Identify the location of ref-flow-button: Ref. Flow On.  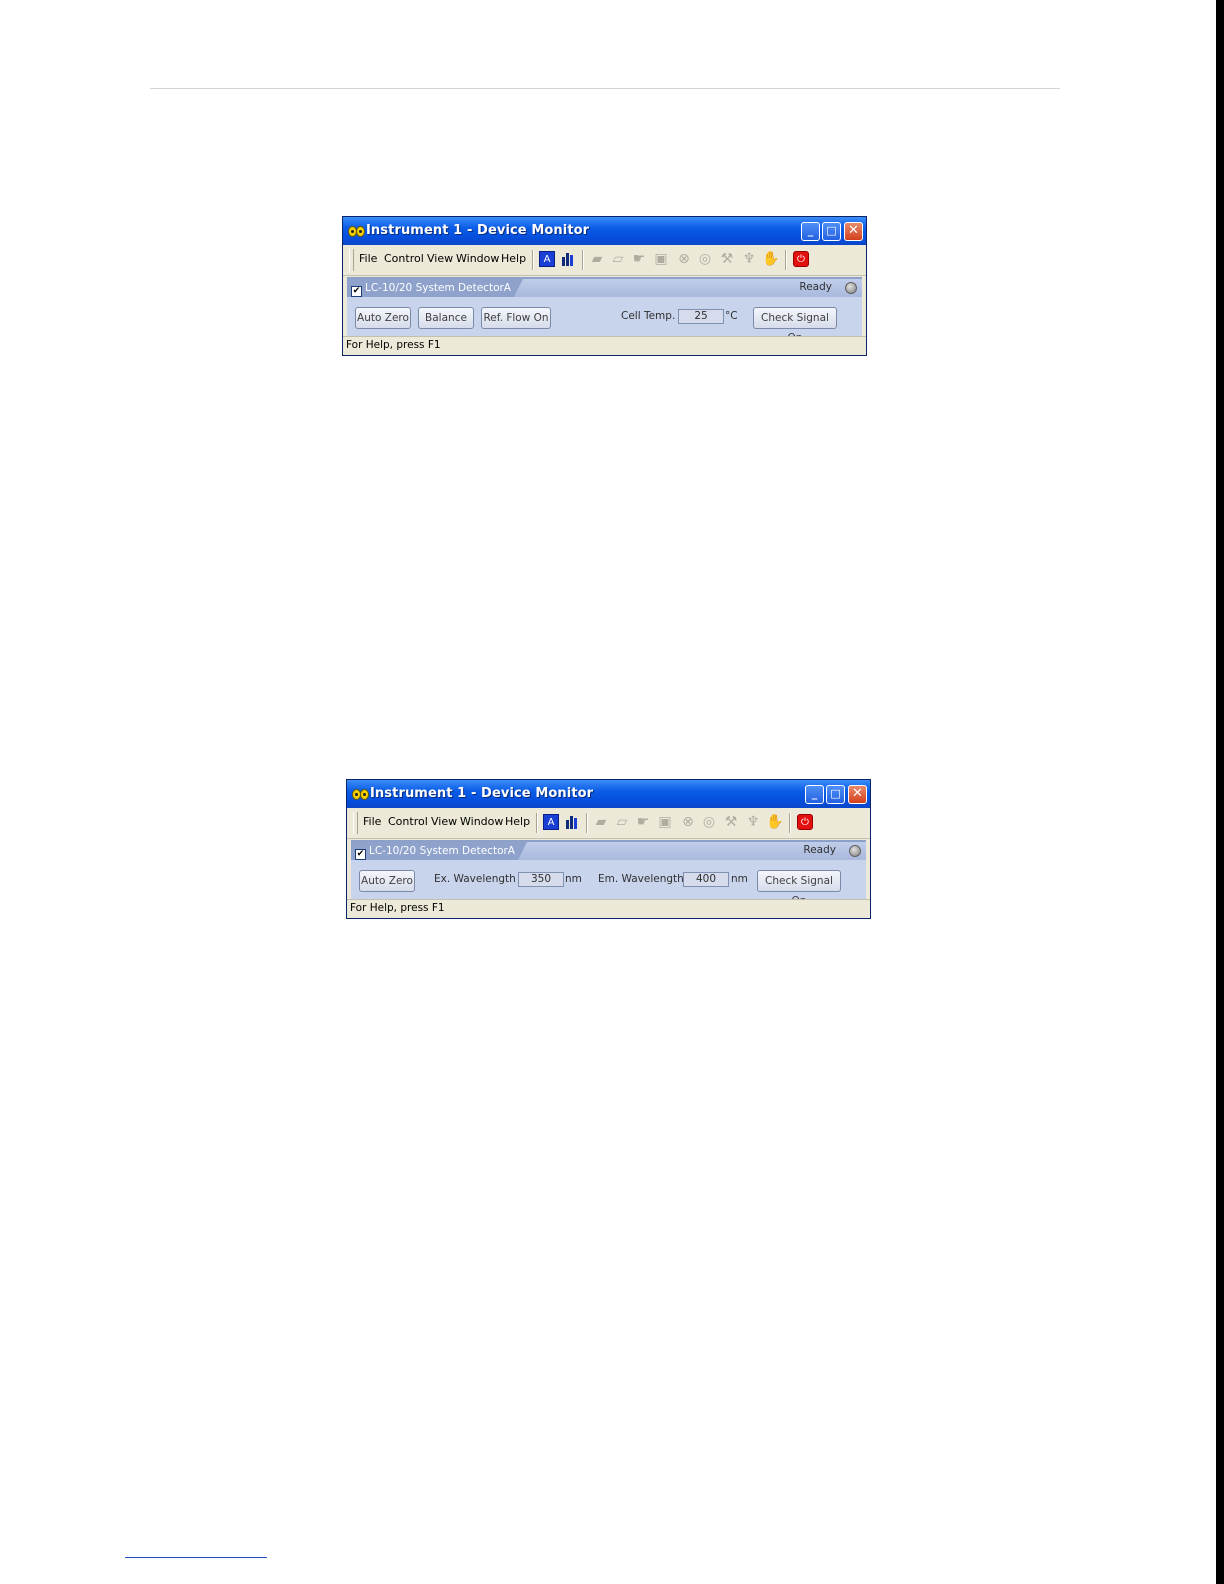
(516, 318).